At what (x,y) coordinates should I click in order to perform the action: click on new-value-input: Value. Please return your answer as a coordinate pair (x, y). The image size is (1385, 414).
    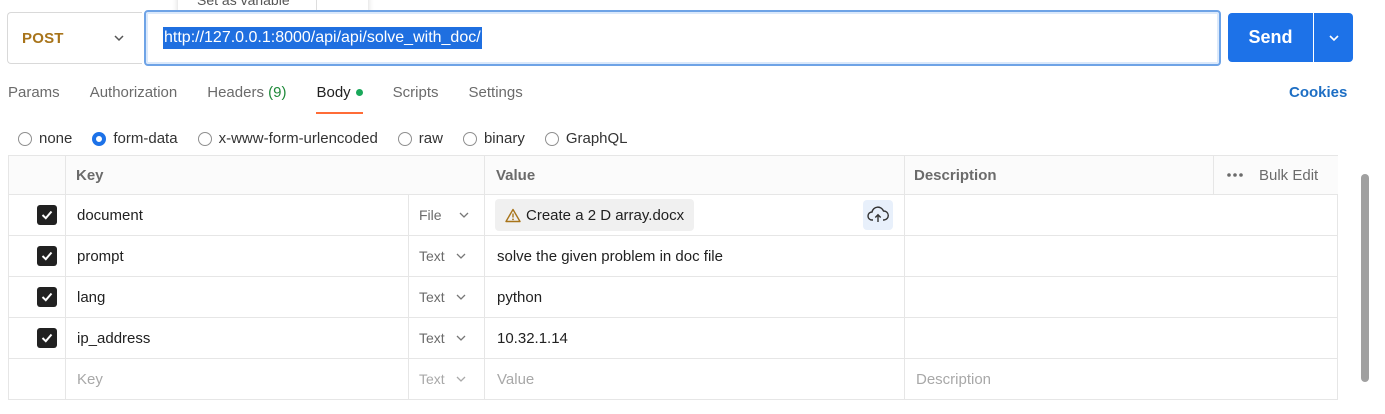
    Looking at the image, I should click on (515, 379).